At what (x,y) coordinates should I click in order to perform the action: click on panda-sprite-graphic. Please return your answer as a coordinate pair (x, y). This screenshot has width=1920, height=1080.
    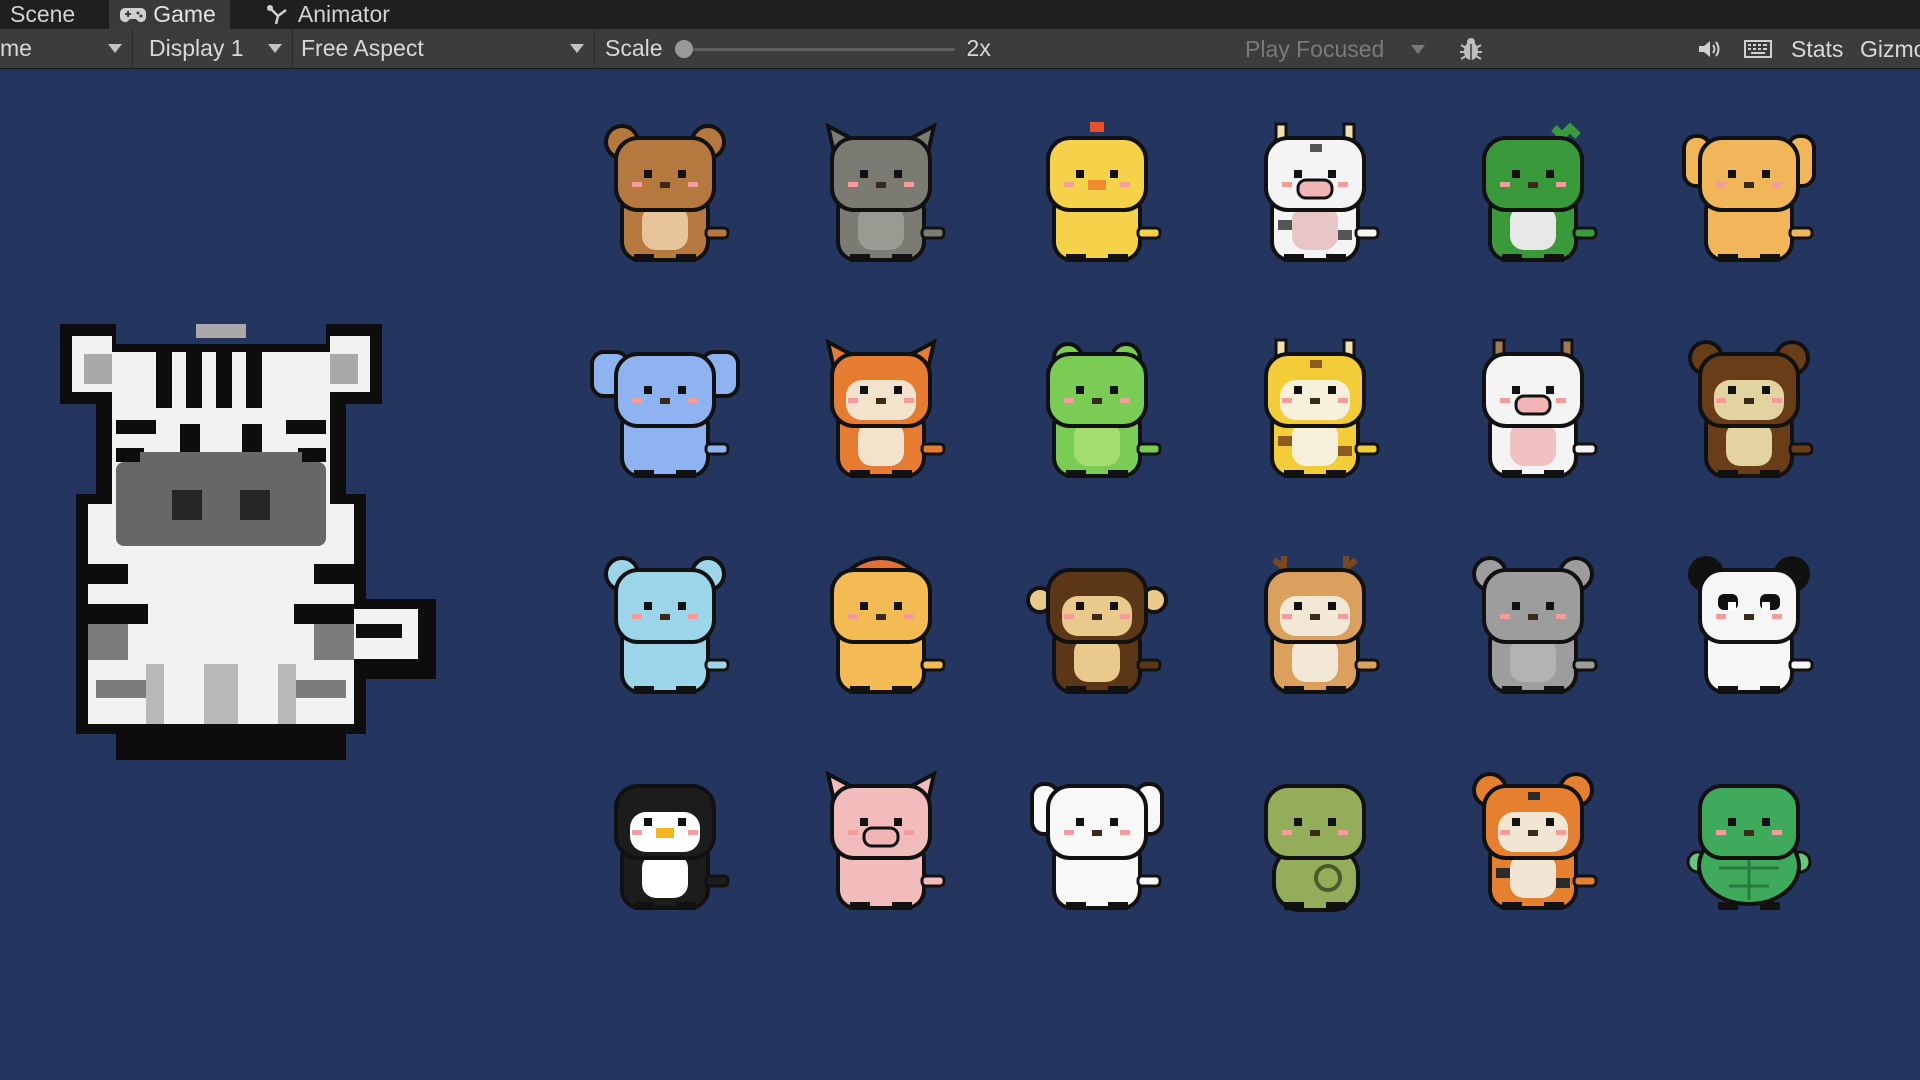
    Looking at the image, I should click on (1751, 625).